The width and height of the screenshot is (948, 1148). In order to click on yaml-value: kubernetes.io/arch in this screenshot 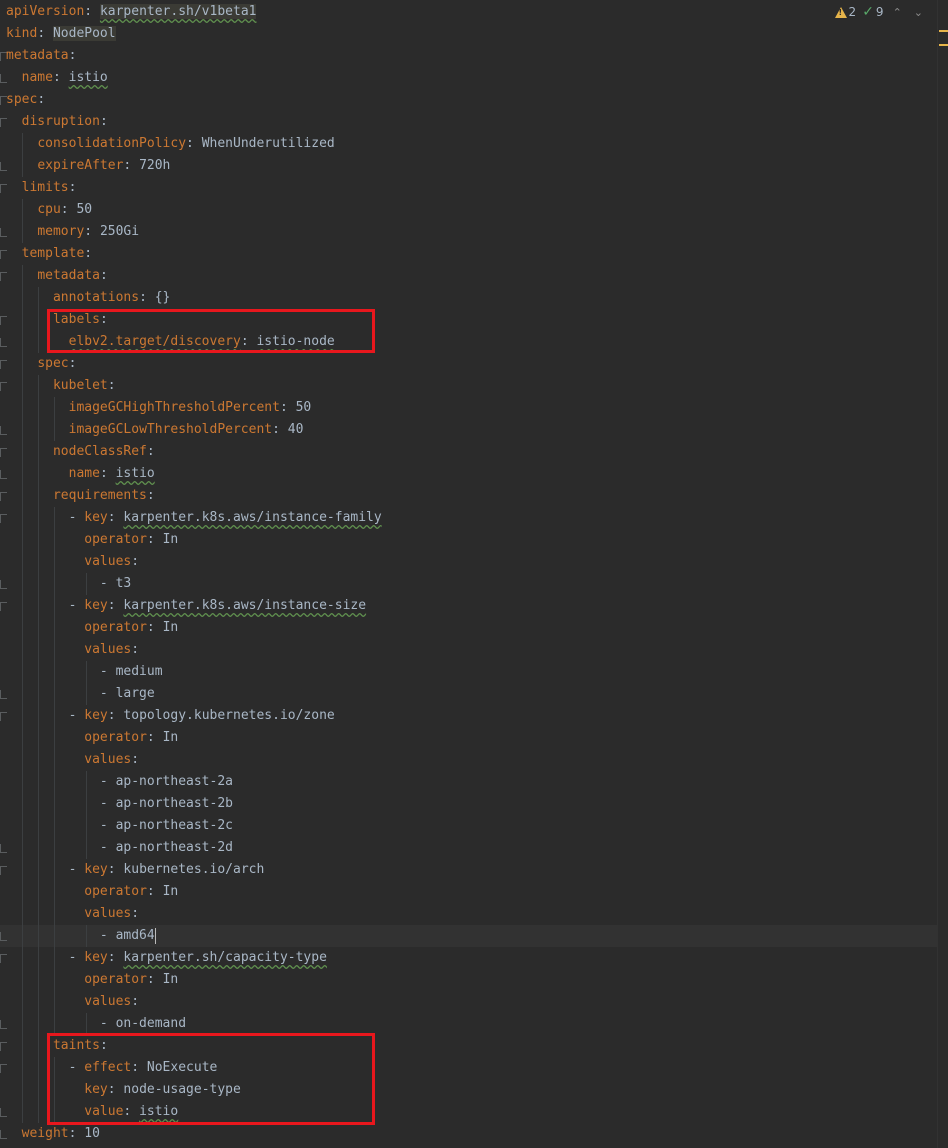, I will do `click(194, 869)`.